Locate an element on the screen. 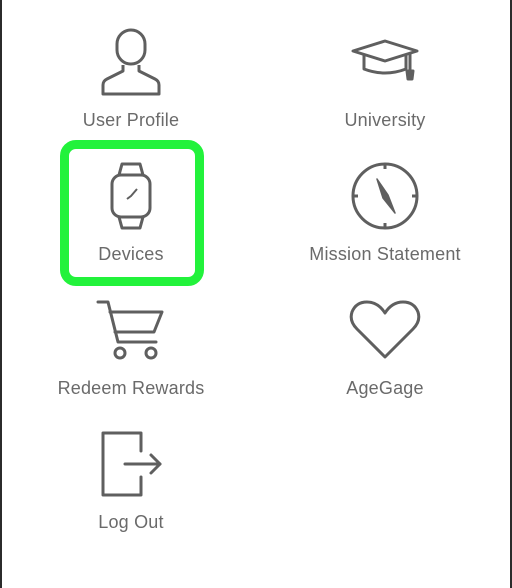  menu-item-user-profile: User Profile is located at coordinates (131, 87).